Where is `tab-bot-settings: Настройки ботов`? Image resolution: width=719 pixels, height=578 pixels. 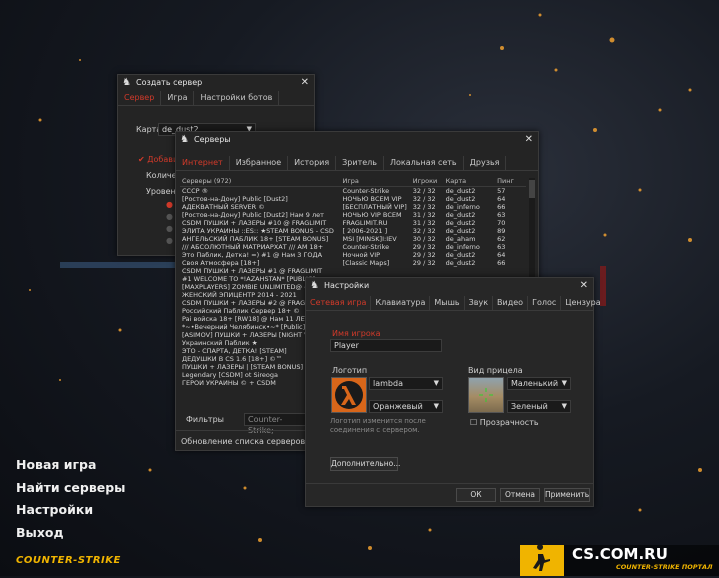 tab-bot-settings: Настройки ботов is located at coordinates (237, 98).